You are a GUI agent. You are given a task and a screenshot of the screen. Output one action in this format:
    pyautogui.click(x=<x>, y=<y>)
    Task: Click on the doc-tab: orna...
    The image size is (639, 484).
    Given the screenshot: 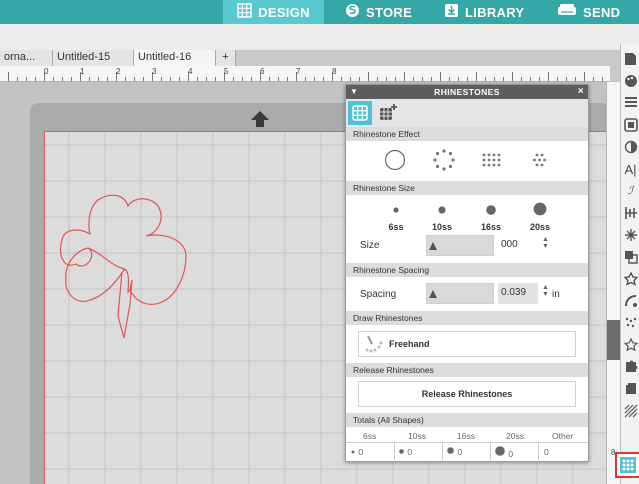 What is the action you would take?
    pyautogui.click(x=26, y=58)
    